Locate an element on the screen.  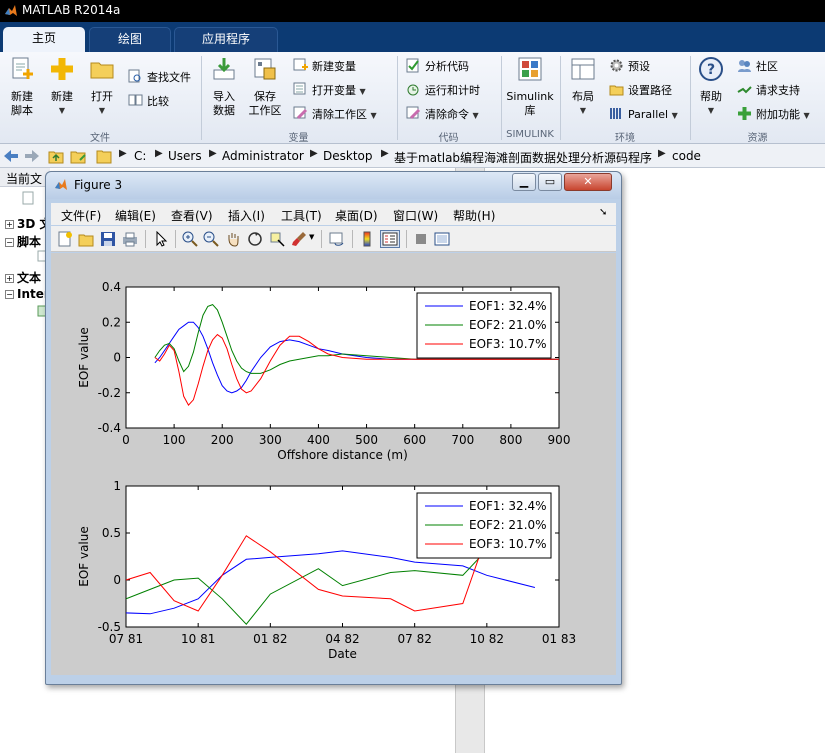
breadcrumb-project-folder: 基于matlab编程海滩剖面数据处理分析源码程序 is located at coordinates (523, 157).